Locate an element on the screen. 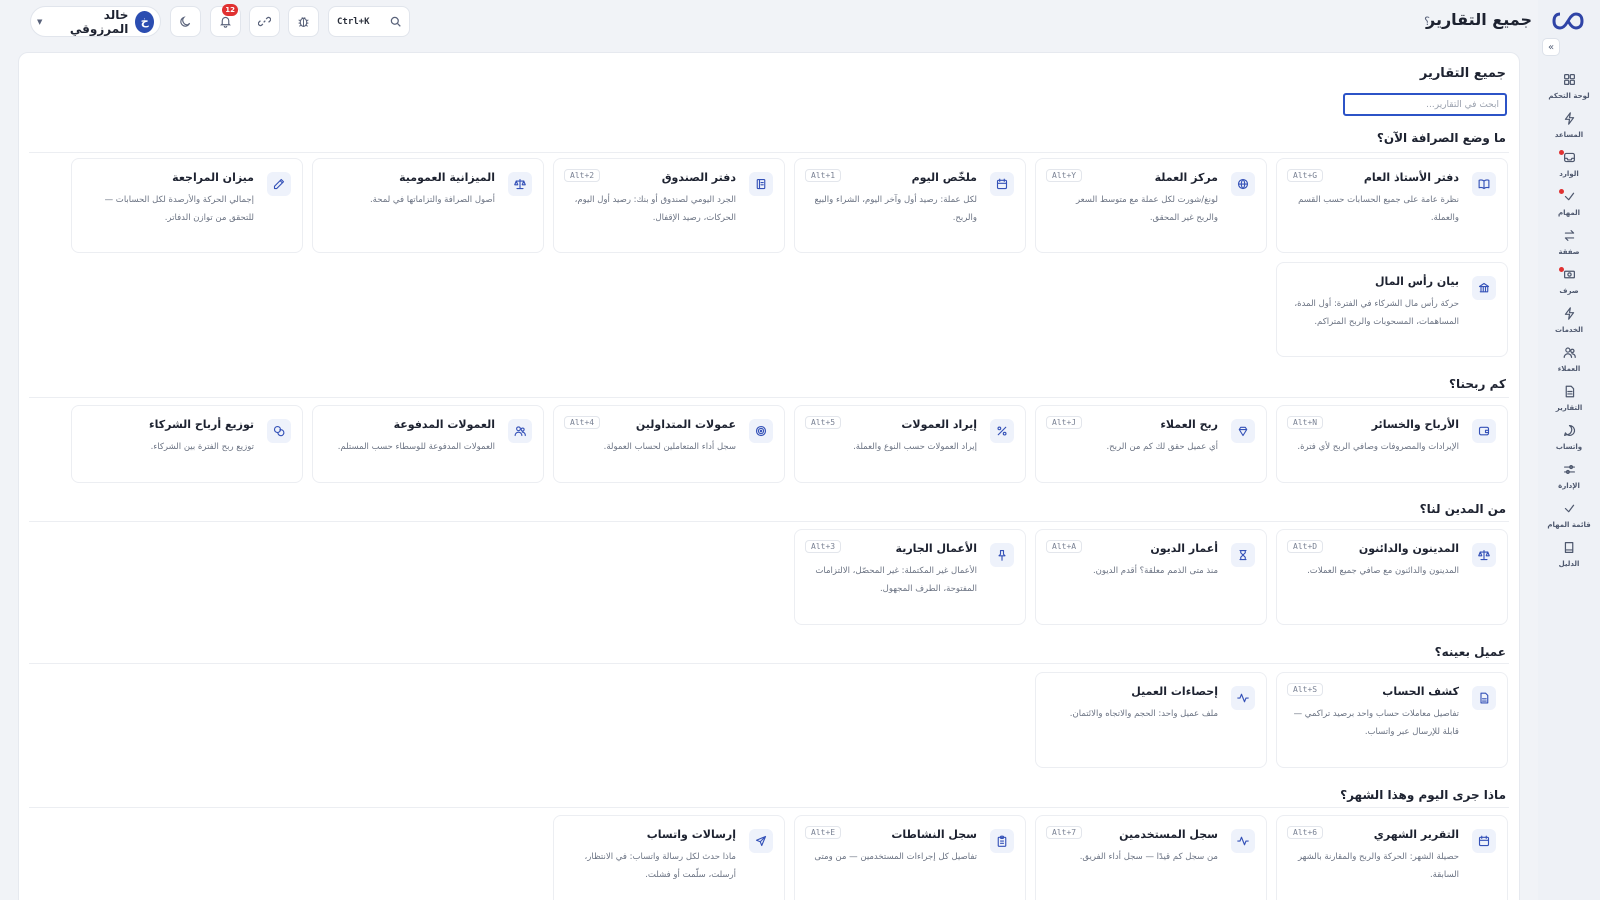  report-card-title: الميزانية العمومية is located at coordinates (447, 177).